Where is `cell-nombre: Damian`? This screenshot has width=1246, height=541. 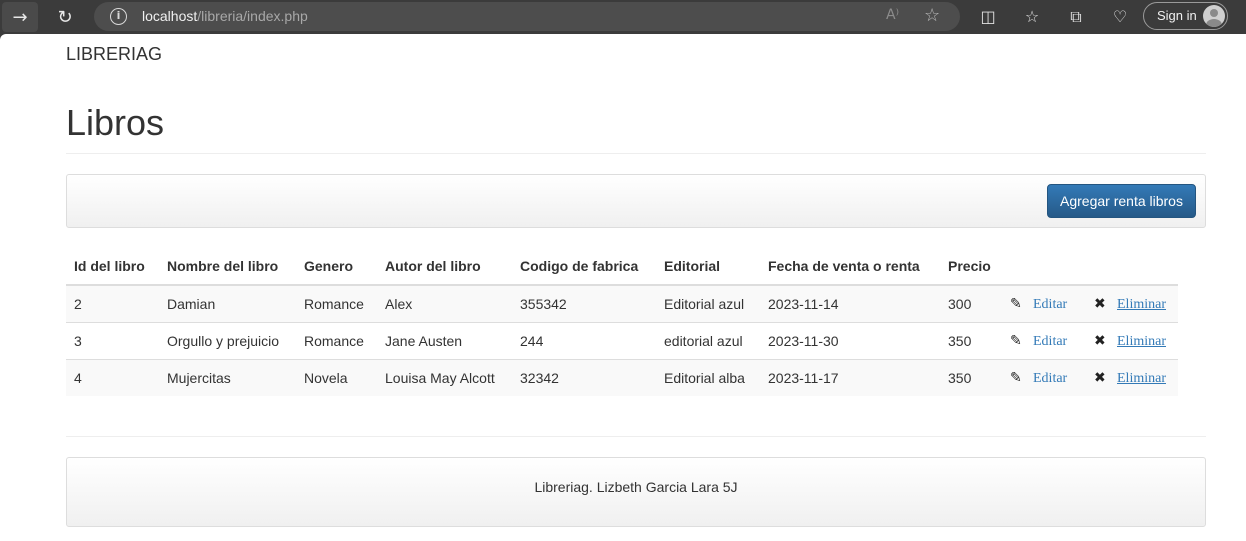 cell-nombre: Damian is located at coordinates (227, 303).